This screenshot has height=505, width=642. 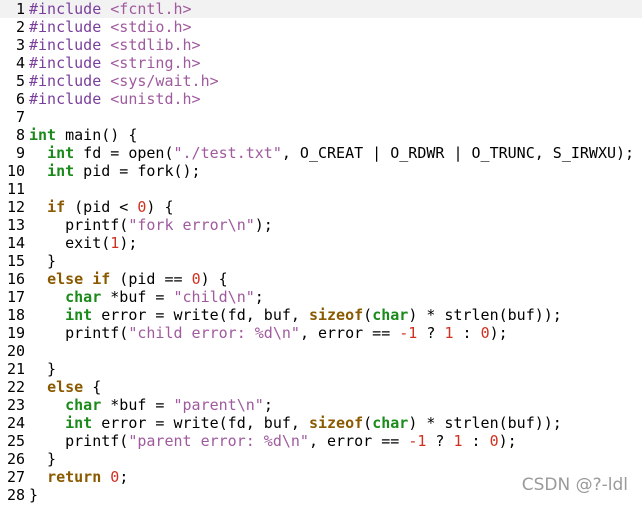 I want to click on code-token-plain: pid = fork();, so click(x=137, y=171).